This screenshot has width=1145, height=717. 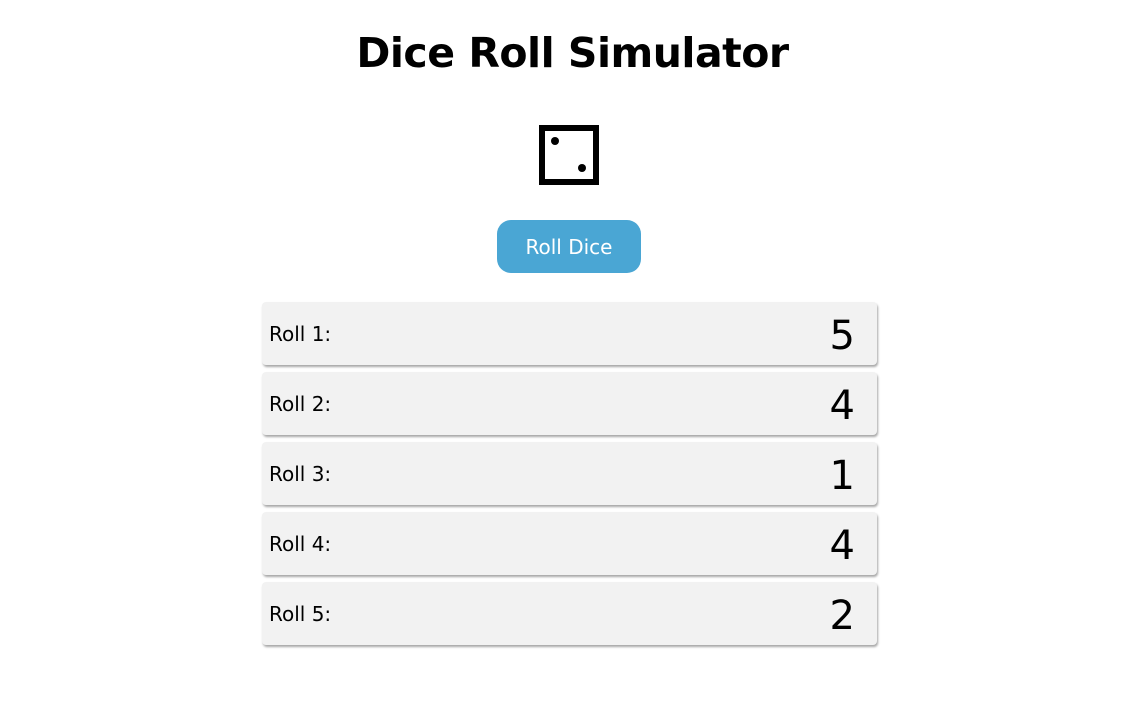 I want to click on roll-result-row: Roll 3: 1, so click(x=569, y=473).